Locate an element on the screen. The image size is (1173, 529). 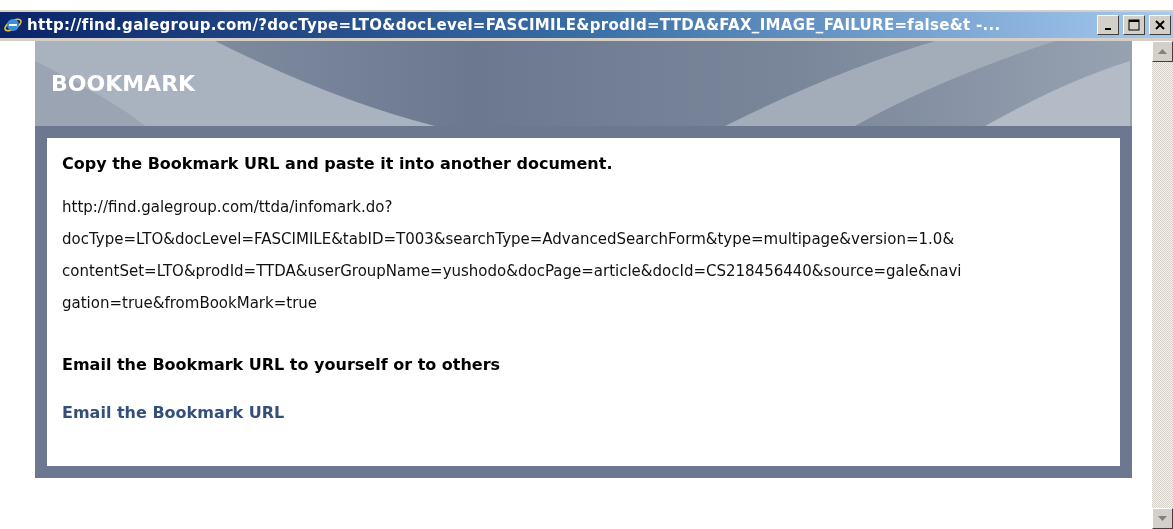
scrollbar is located at coordinates (1162, 285).